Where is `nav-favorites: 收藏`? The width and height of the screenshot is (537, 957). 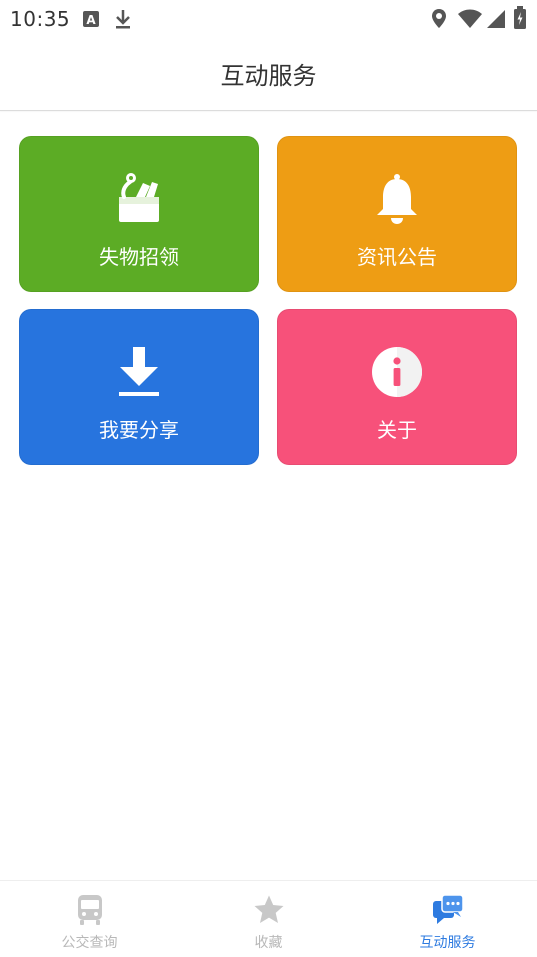 nav-favorites: 收藏 is located at coordinates (268, 919).